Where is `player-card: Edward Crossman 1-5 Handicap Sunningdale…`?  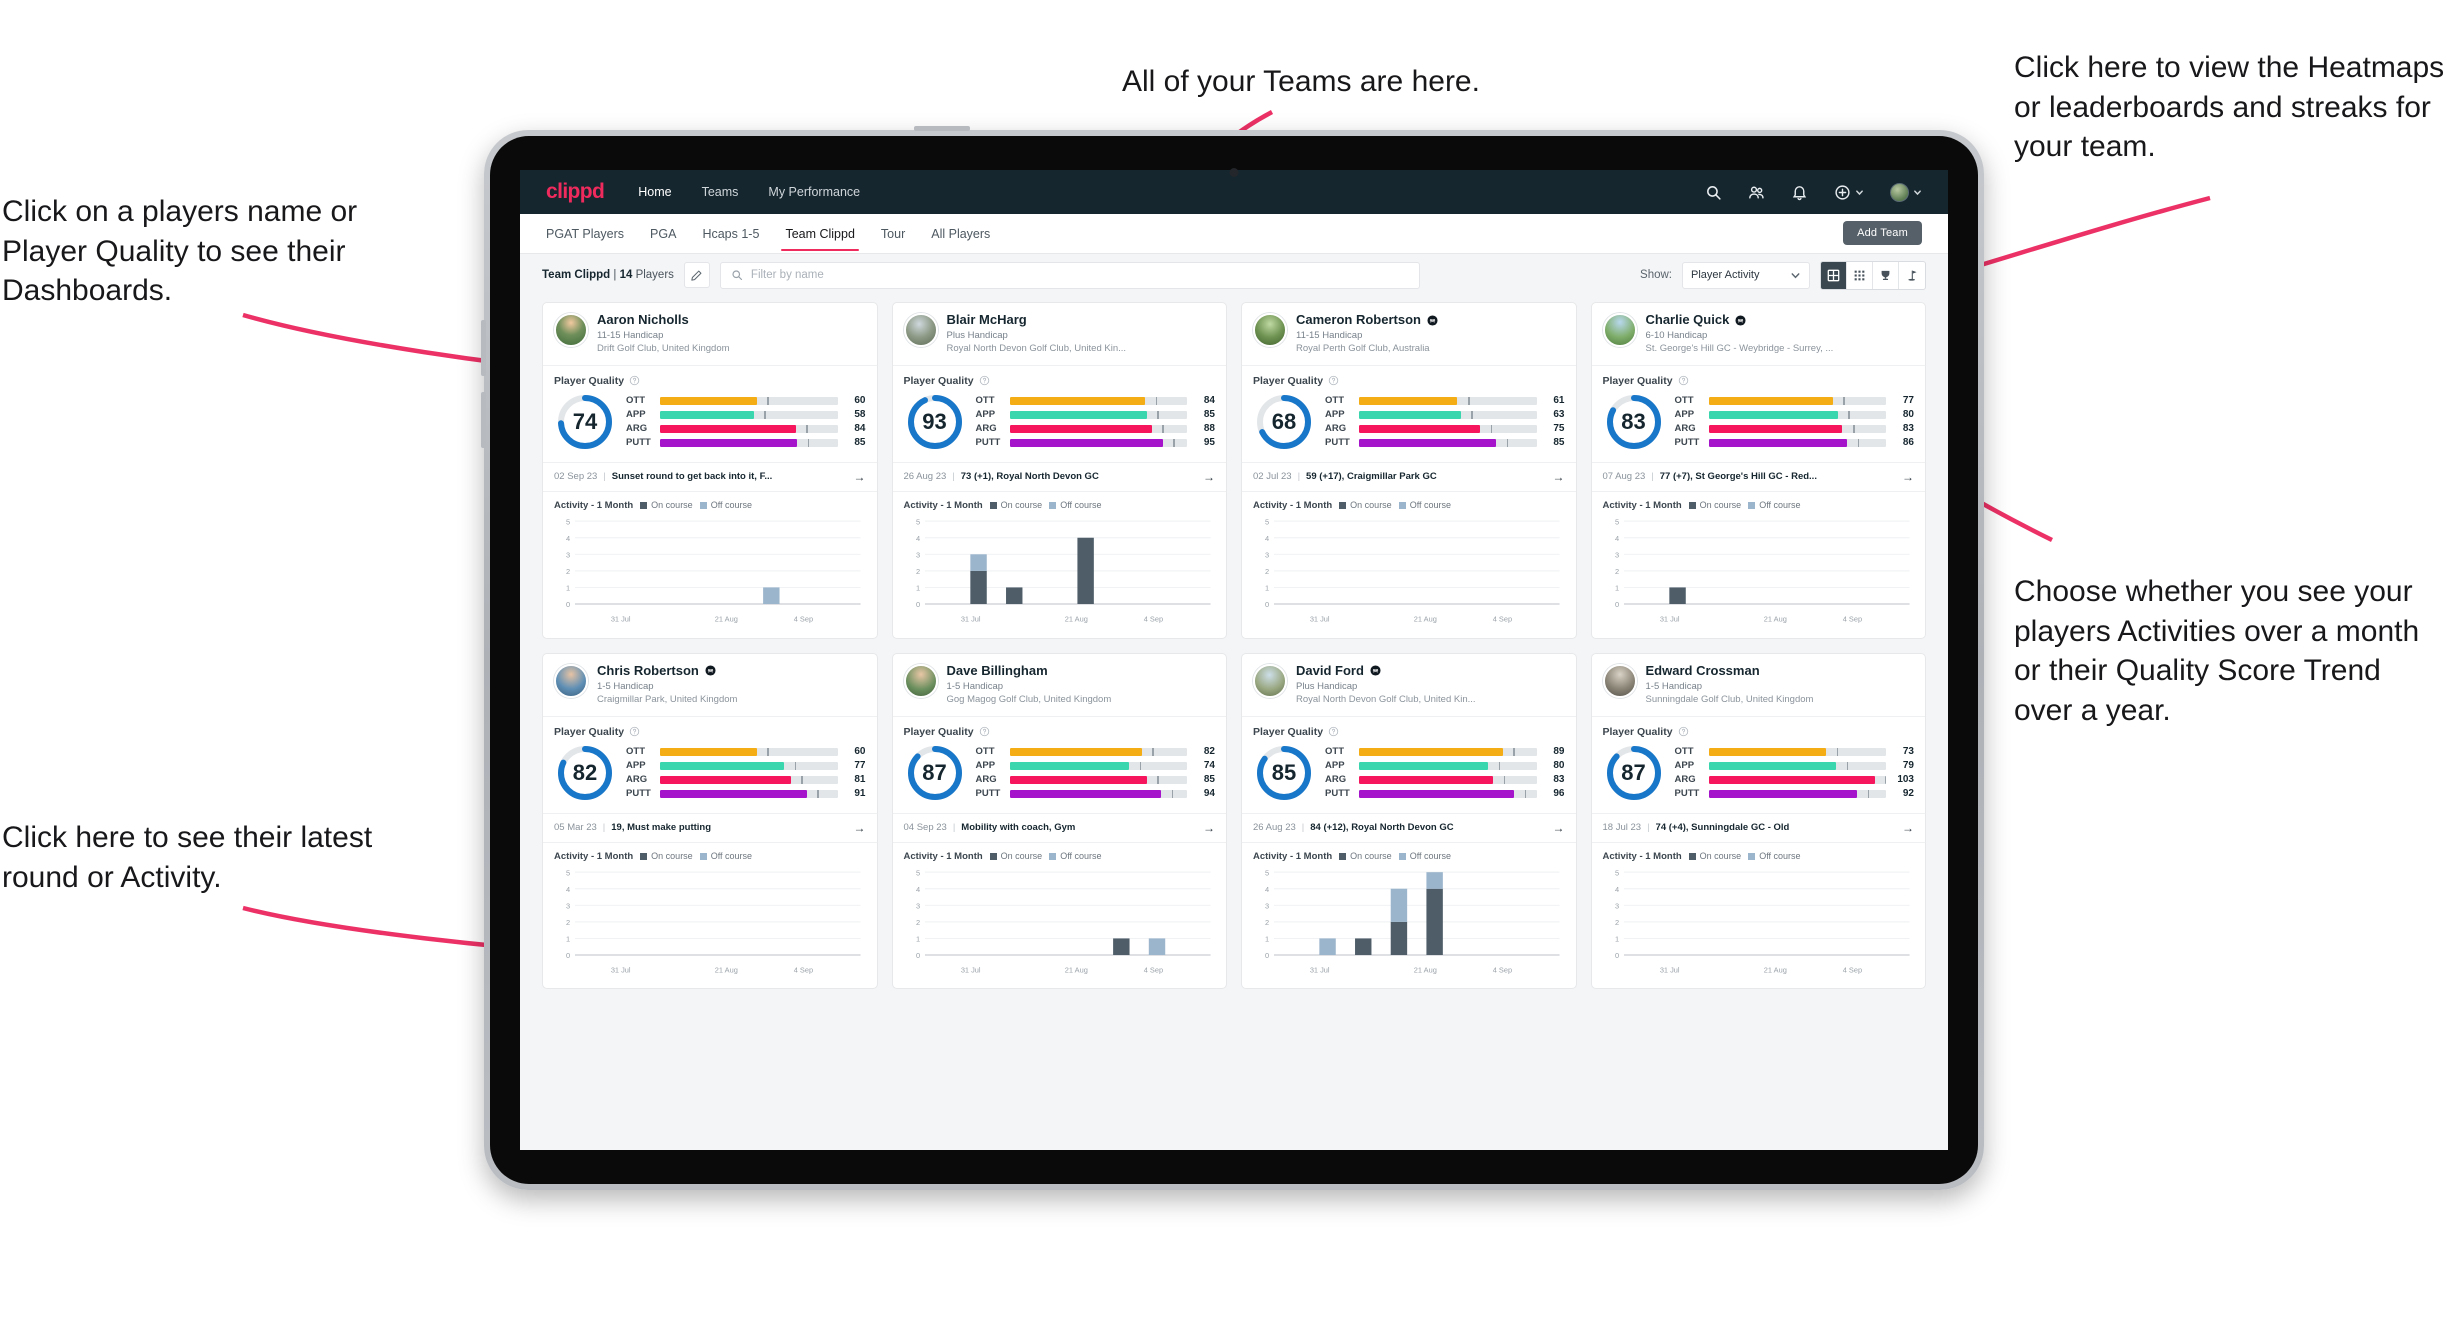 player-card: Edward Crossman 1-5 Handicap Sunningdale… is located at coordinates (1758, 821).